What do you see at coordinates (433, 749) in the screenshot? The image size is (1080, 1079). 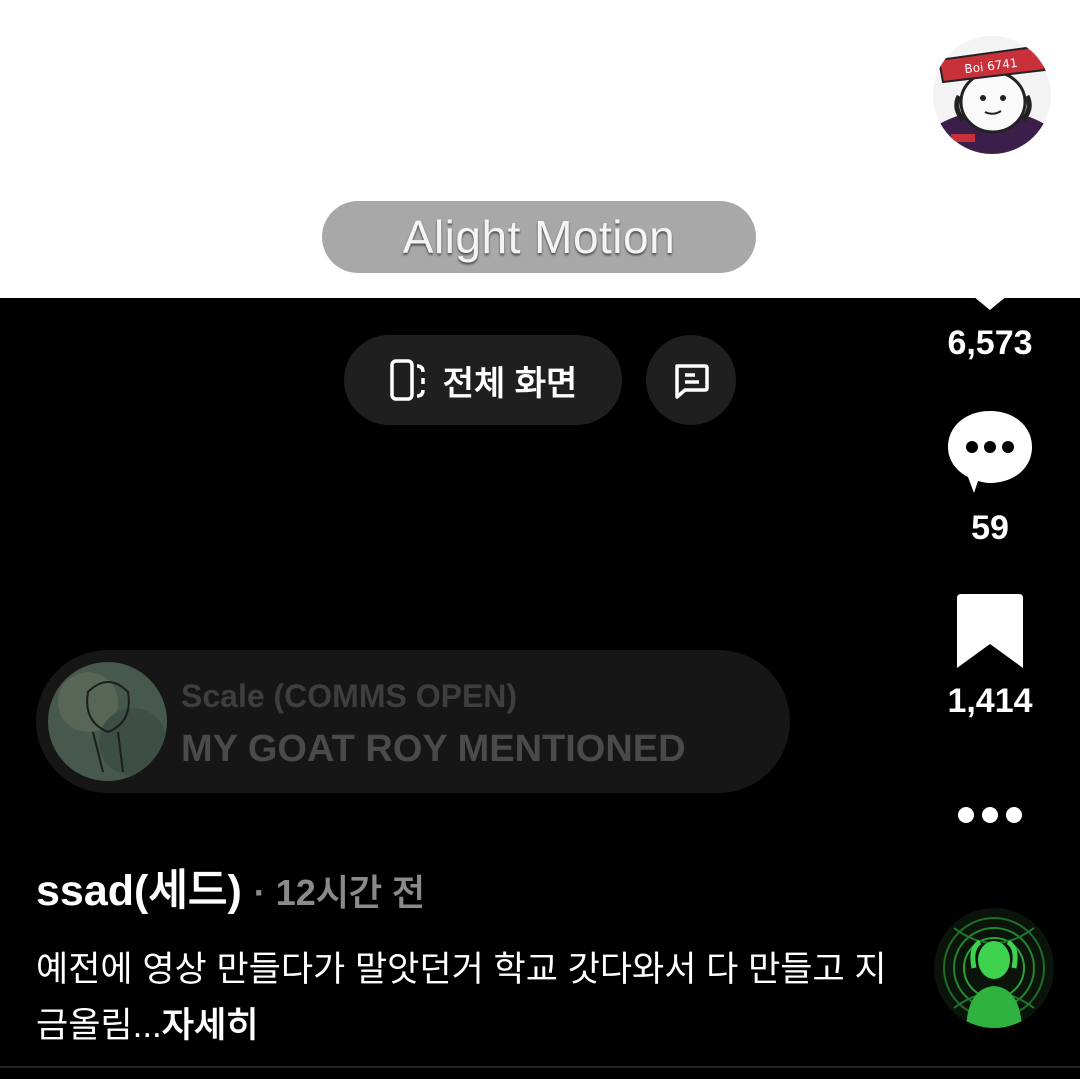 I see `mention-text: MY GOAT ROY MENTIONED` at bounding box center [433, 749].